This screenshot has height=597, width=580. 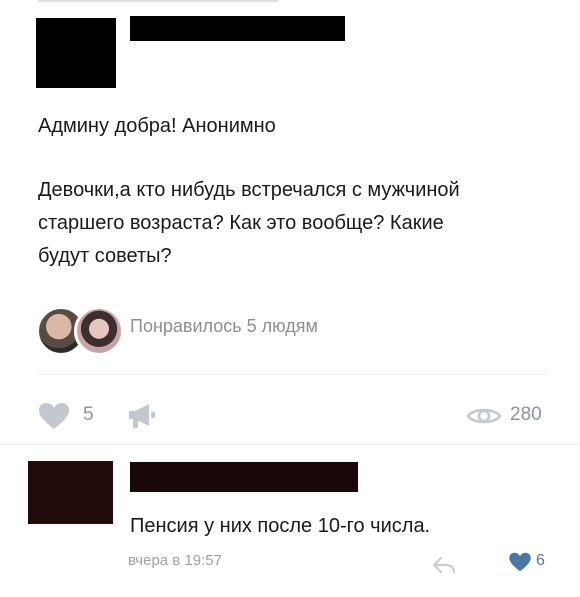 I want to click on eye-icon, so click(x=484, y=416).